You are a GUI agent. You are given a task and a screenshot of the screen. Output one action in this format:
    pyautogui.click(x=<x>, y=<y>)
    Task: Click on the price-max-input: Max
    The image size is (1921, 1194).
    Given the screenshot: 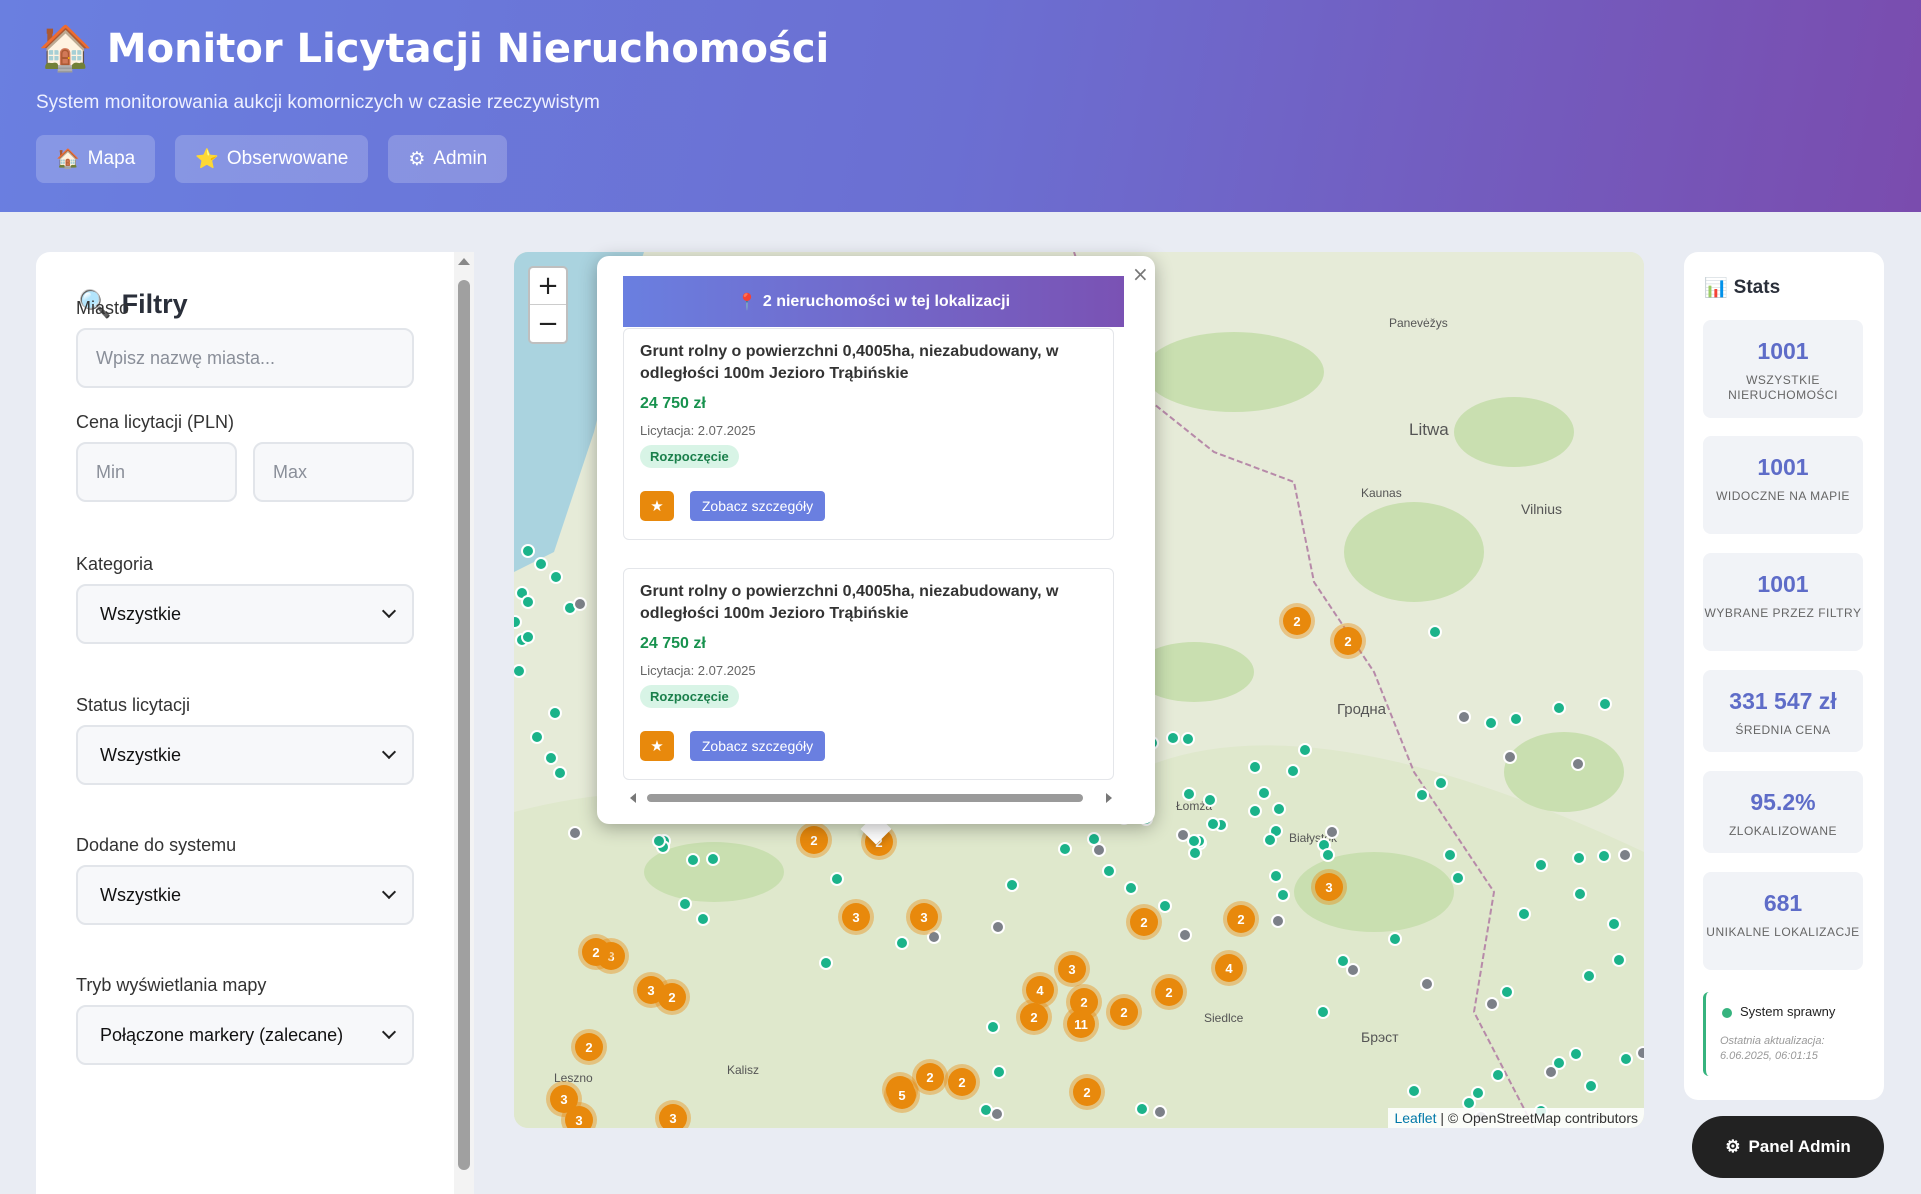 What is the action you would take?
    pyautogui.click(x=333, y=472)
    